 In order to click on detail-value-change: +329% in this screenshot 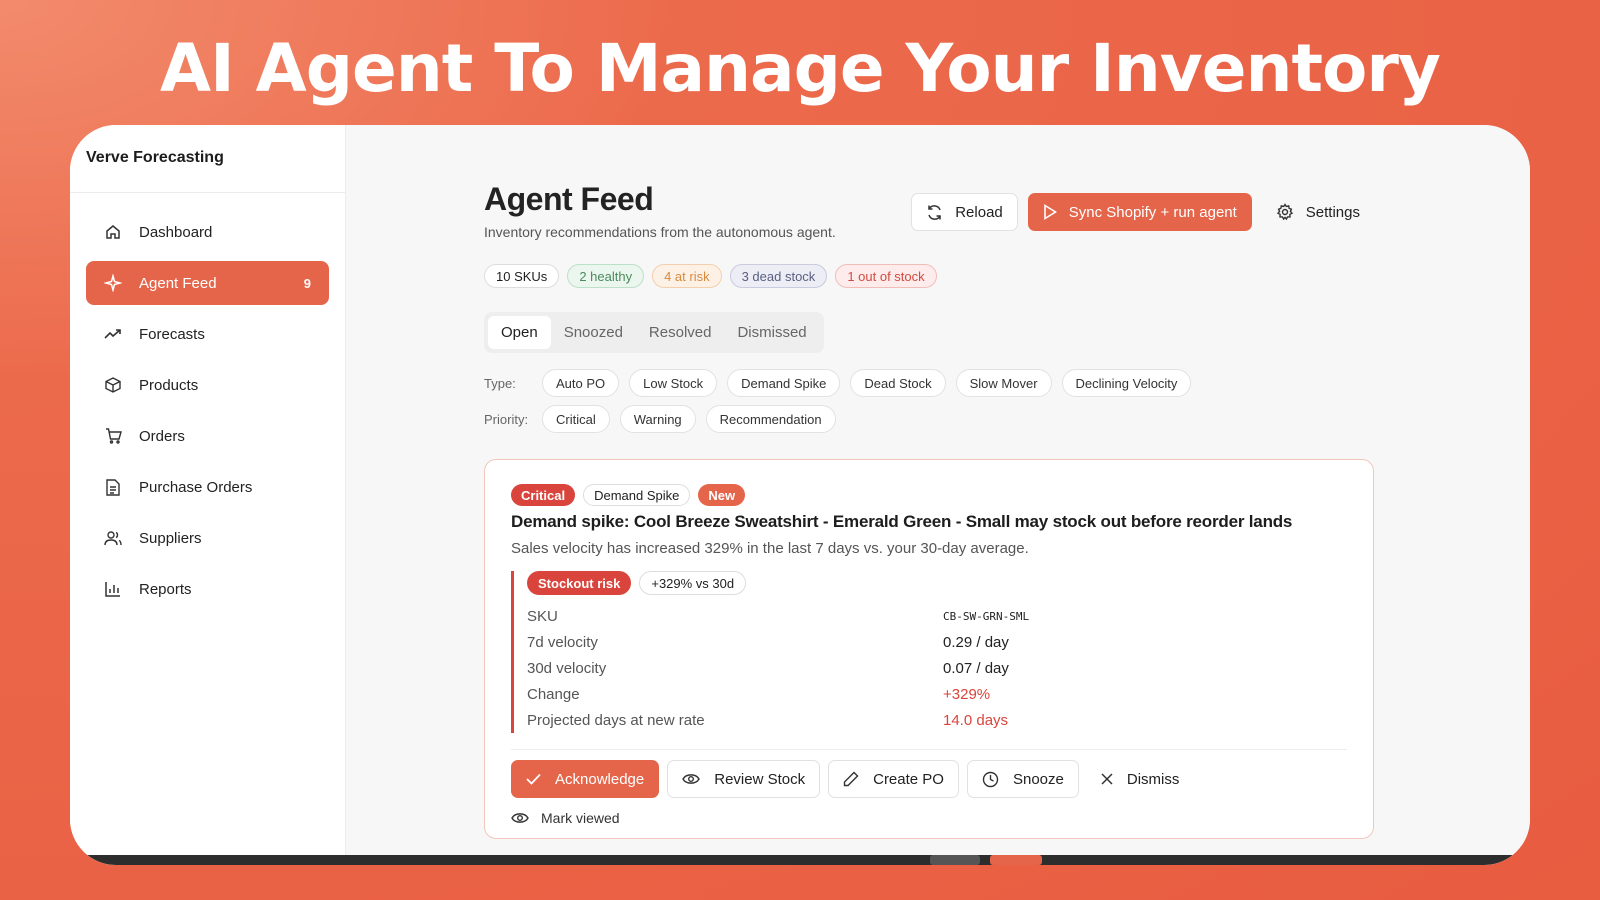, I will do `click(967, 694)`.